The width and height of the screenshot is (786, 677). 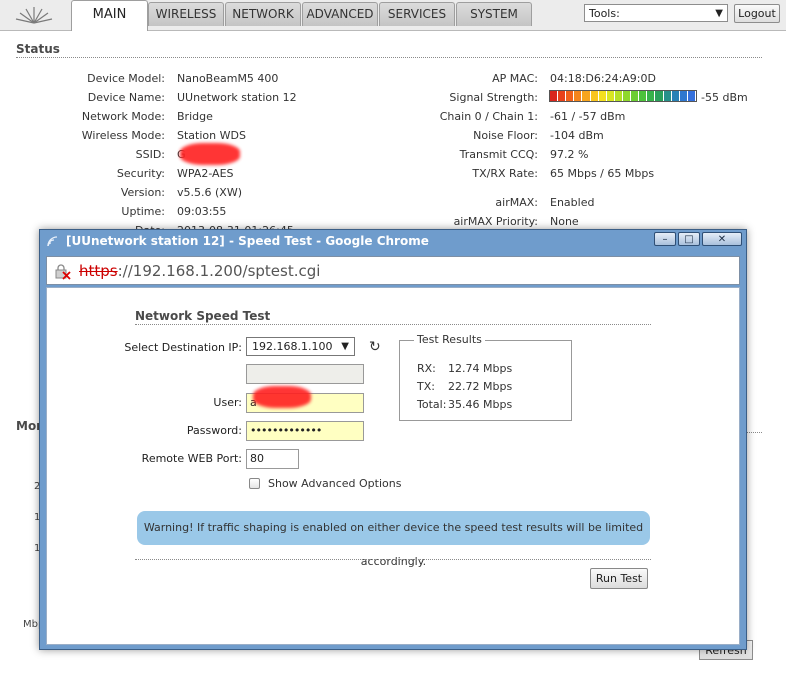 What do you see at coordinates (498, 154) in the screenshot?
I see `transmit-ccq-label: Transmit CCQ:` at bounding box center [498, 154].